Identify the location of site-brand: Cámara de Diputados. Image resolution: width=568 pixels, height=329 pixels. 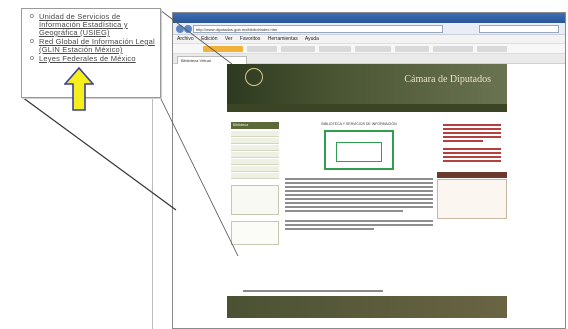
(447, 79).